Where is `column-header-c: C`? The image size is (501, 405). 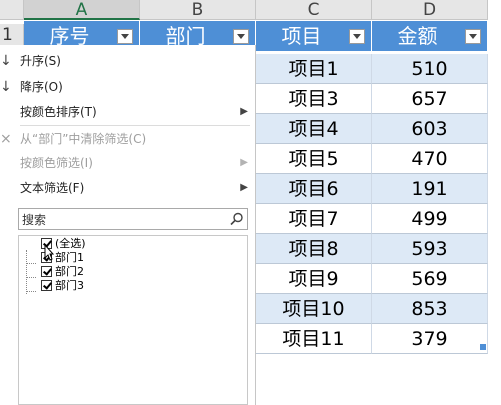
column-header-c: C is located at coordinates (314, 10).